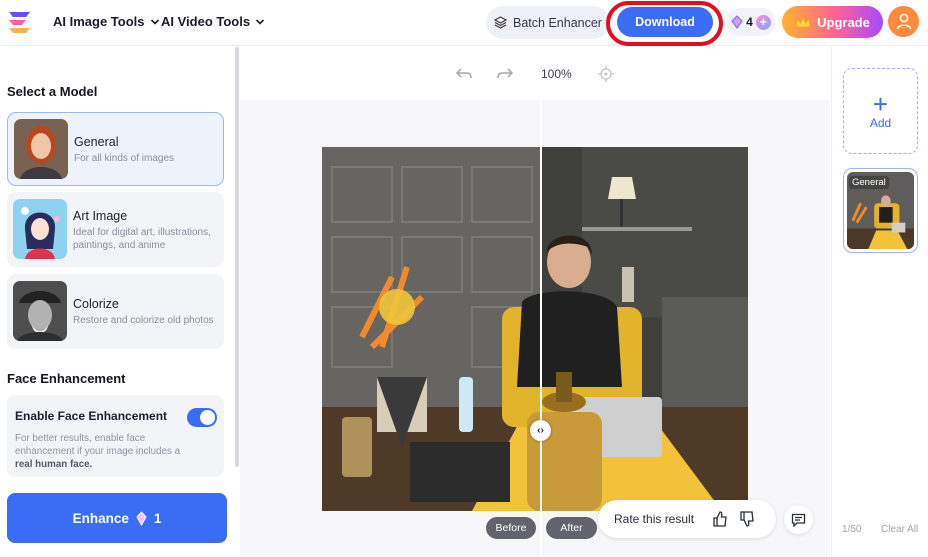 Image resolution: width=928 pixels, height=557 pixels. I want to click on upgrade-label: Upgrade, so click(843, 22).